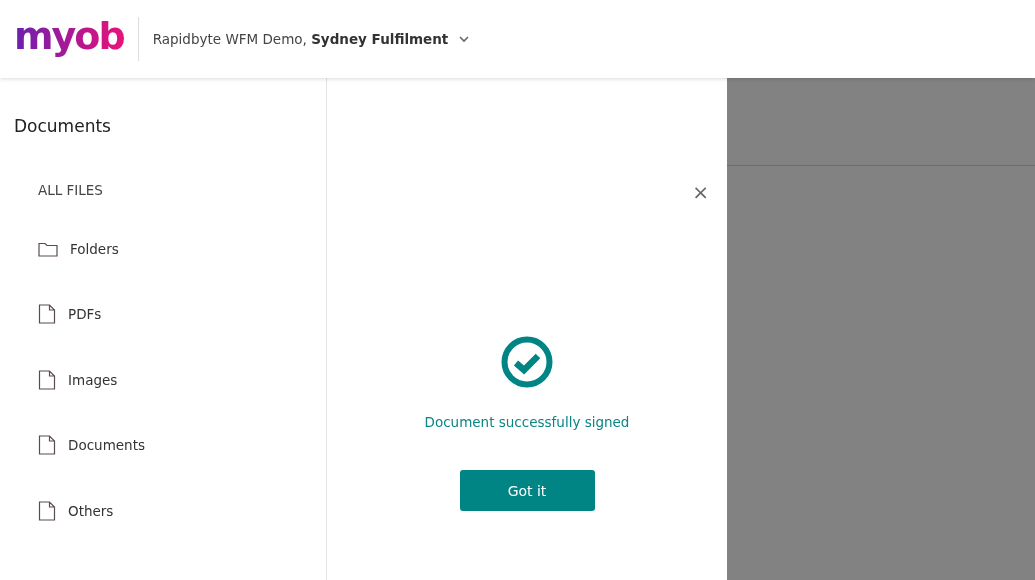 The height and width of the screenshot is (580, 1035). What do you see at coordinates (527, 490) in the screenshot?
I see `got-it-button: Got it` at bounding box center [527, 490].